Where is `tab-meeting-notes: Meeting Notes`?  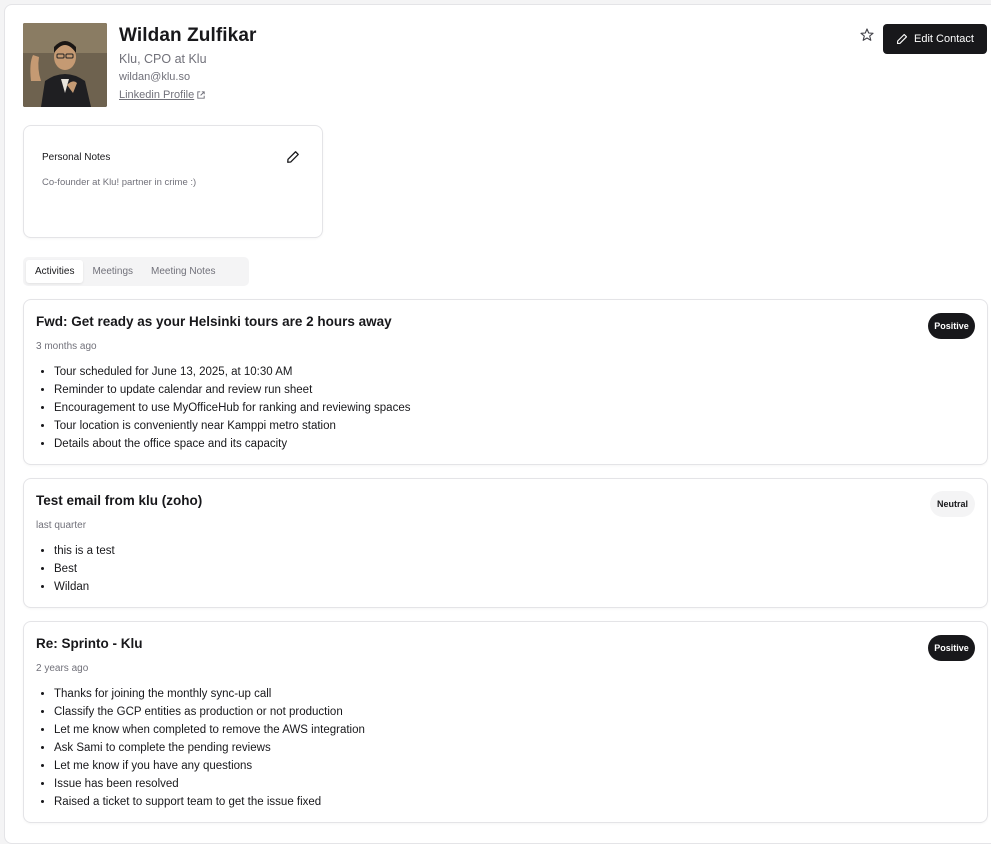
tab-meeting-notes: Meeting Notes is located at coordinates (183, 271).